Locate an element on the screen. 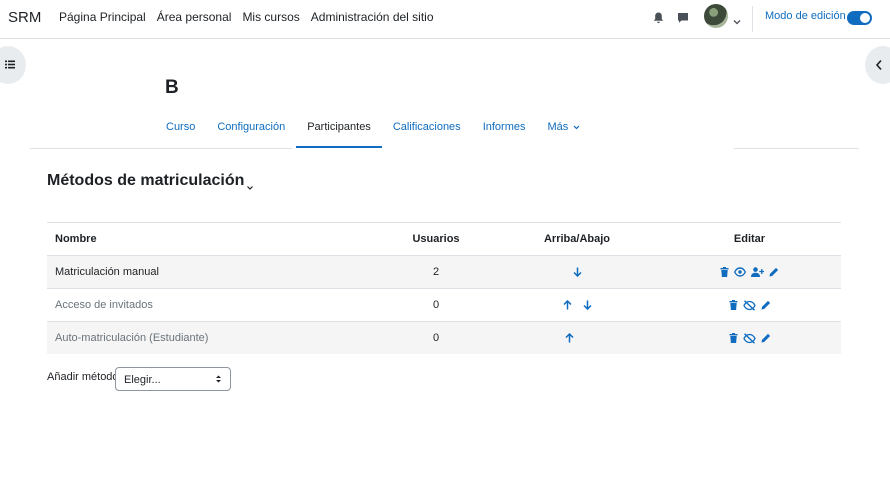 The image size is (890, 482). tab-more: Más is located at coordinates (563, 129).